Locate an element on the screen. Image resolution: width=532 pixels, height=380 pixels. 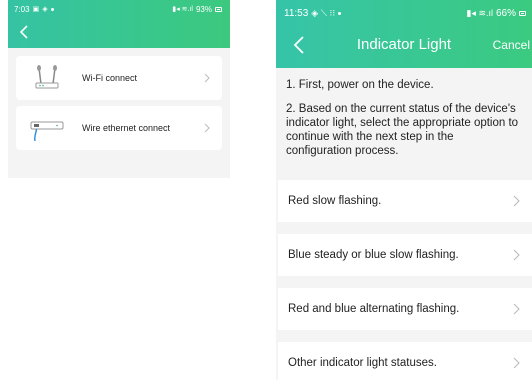
notification-icon: ◈ is located at coordinates (45, 9).